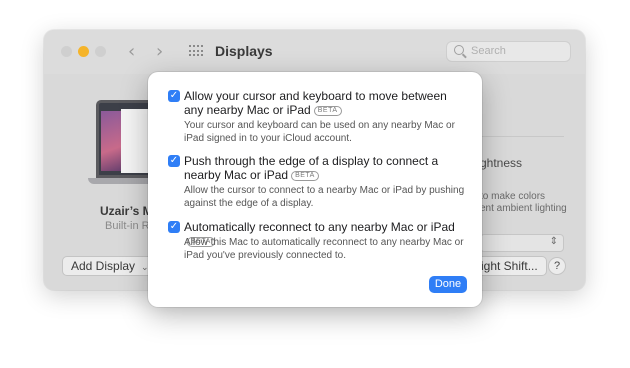 This screenshot has height=368, width=630. I want to click on search-field: Search, so click(508, 51).